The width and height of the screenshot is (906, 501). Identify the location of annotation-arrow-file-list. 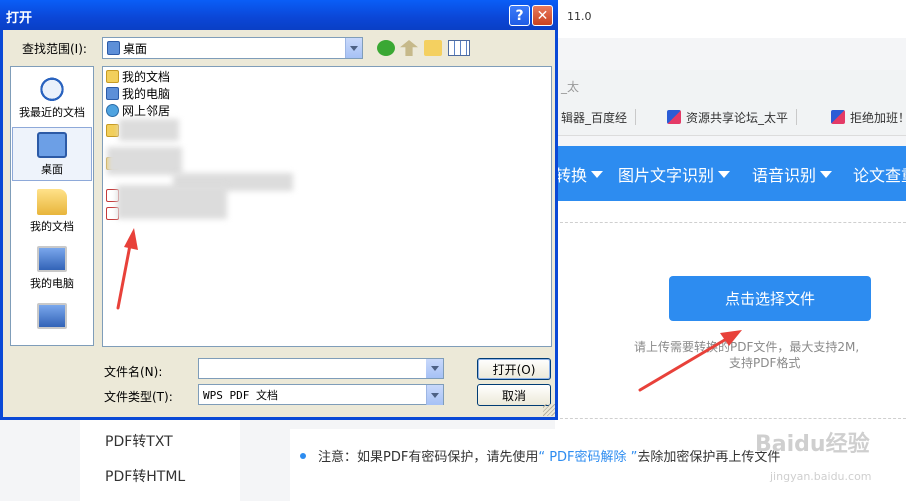
(127, 269).